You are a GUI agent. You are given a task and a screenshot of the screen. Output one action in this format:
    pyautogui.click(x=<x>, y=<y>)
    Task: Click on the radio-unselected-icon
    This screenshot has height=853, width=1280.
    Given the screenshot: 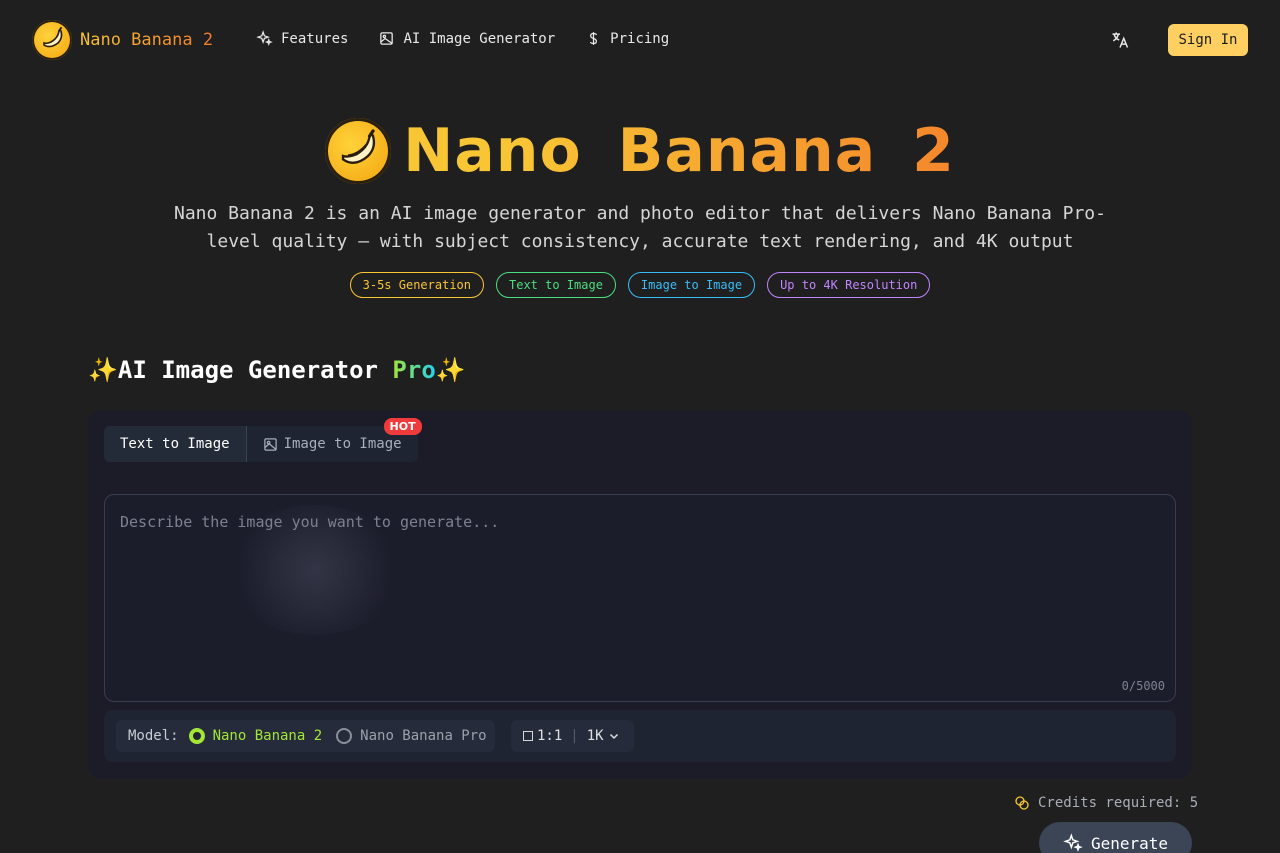 What is the action you would take?
    pyautogui.click(x=344, y=736)
    